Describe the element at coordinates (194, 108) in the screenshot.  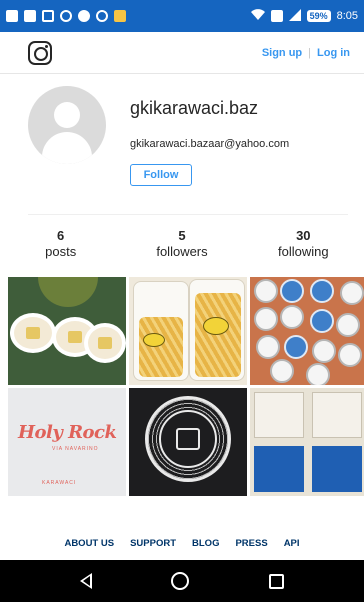
I see `username: gkikarawaci.baz` at that location.